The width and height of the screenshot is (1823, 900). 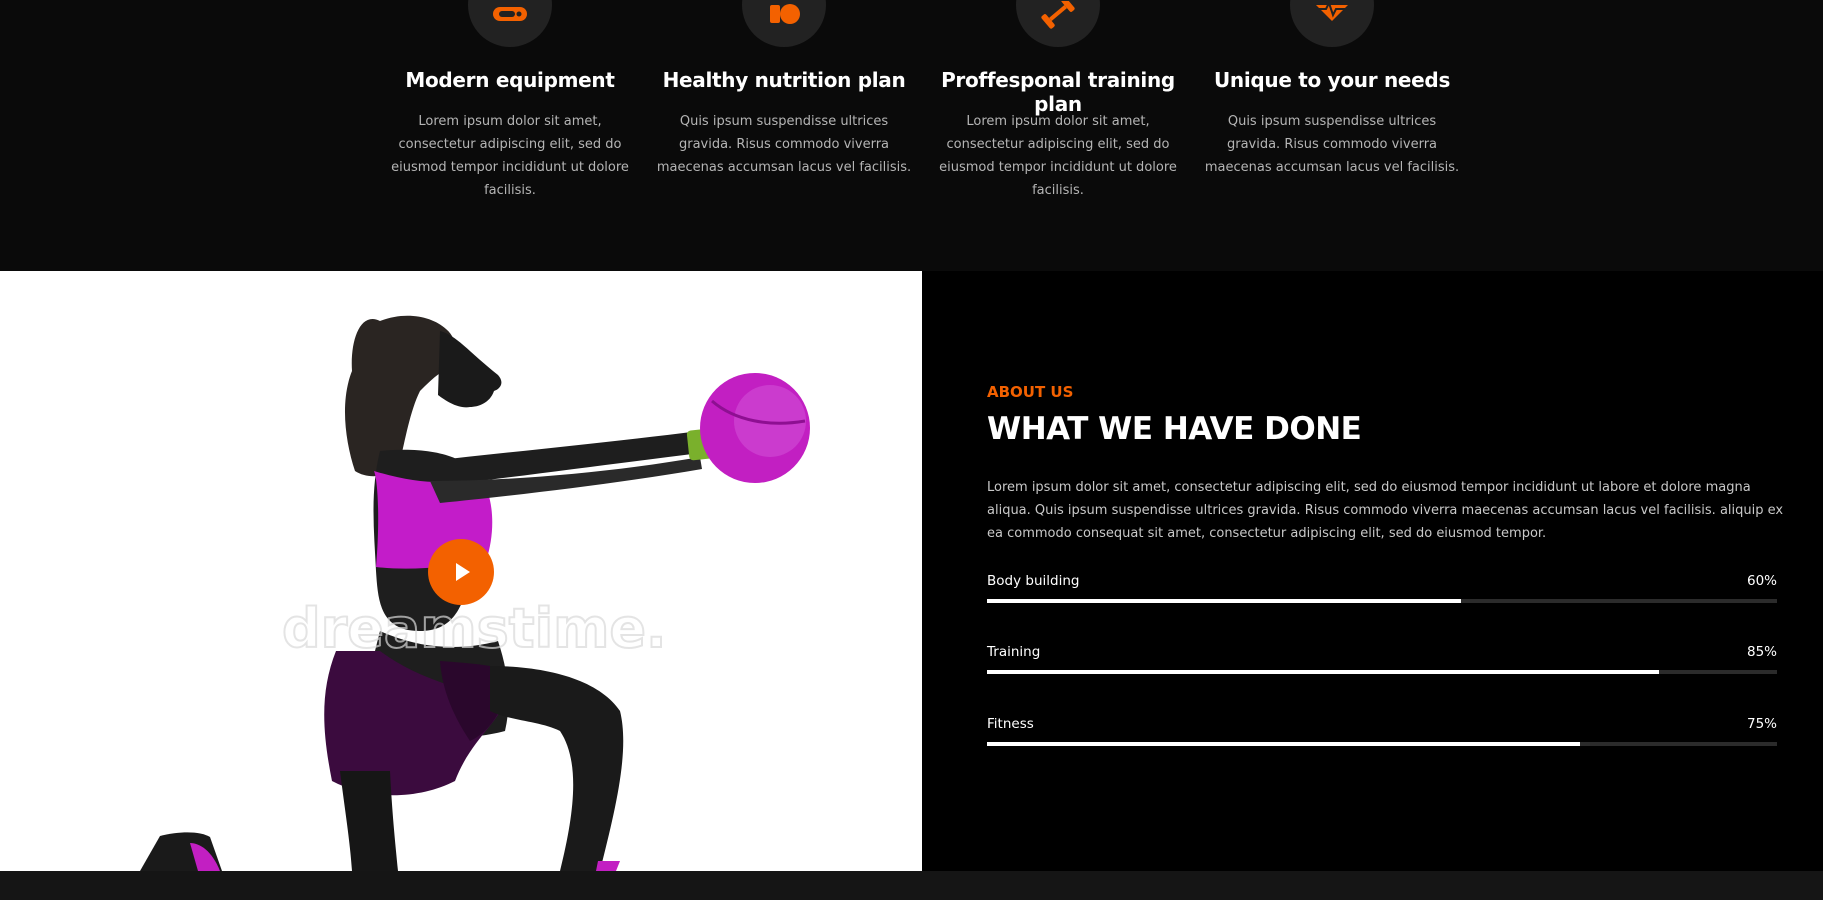 What do you see at coordinates (784, 80) in the screenshot?
I see `feature-title: Healthy nutrition plan` at bounding box center [784, 80].